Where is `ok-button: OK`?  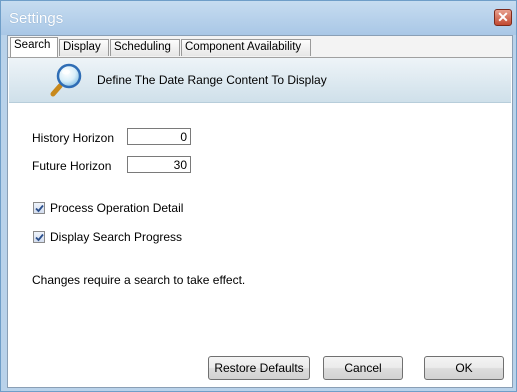
ok-button: OK is located at coordinates (464, 368).